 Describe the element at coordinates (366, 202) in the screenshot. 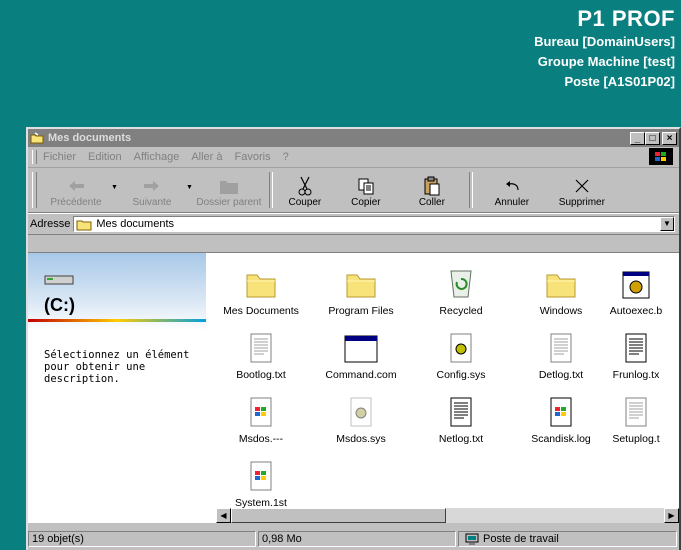

I see `copy-label: Copier` at that location.